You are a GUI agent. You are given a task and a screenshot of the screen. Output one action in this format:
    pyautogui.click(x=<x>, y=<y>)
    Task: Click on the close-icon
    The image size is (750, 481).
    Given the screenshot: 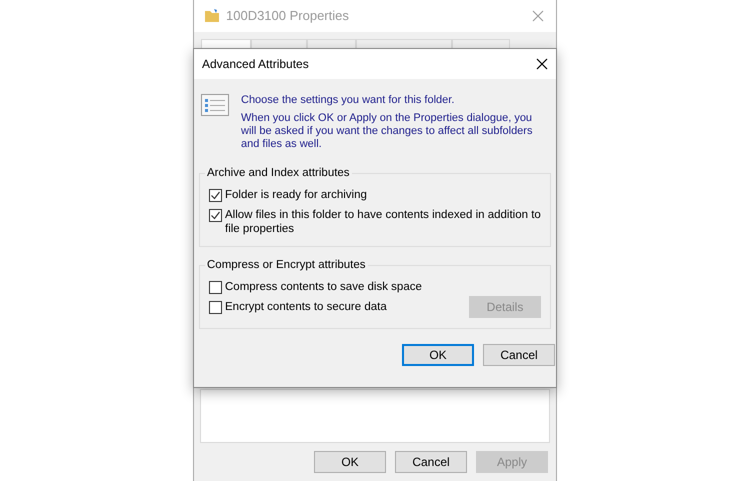 What is the action you would take?
    pyautogui.click(x=542, y=64)
    